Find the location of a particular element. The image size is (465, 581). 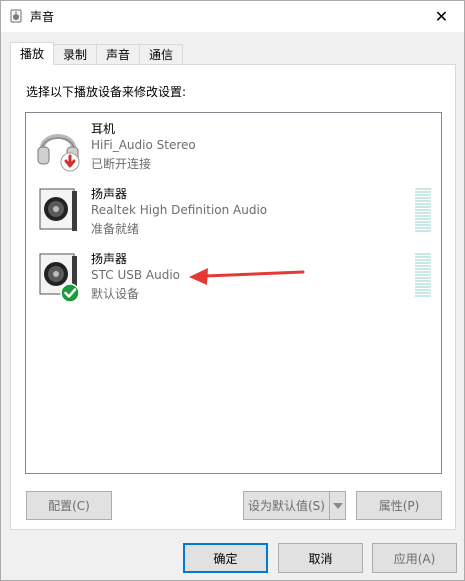

tab-bar: 播放 录制 声音 通信 is located at coordinates (97, 53).